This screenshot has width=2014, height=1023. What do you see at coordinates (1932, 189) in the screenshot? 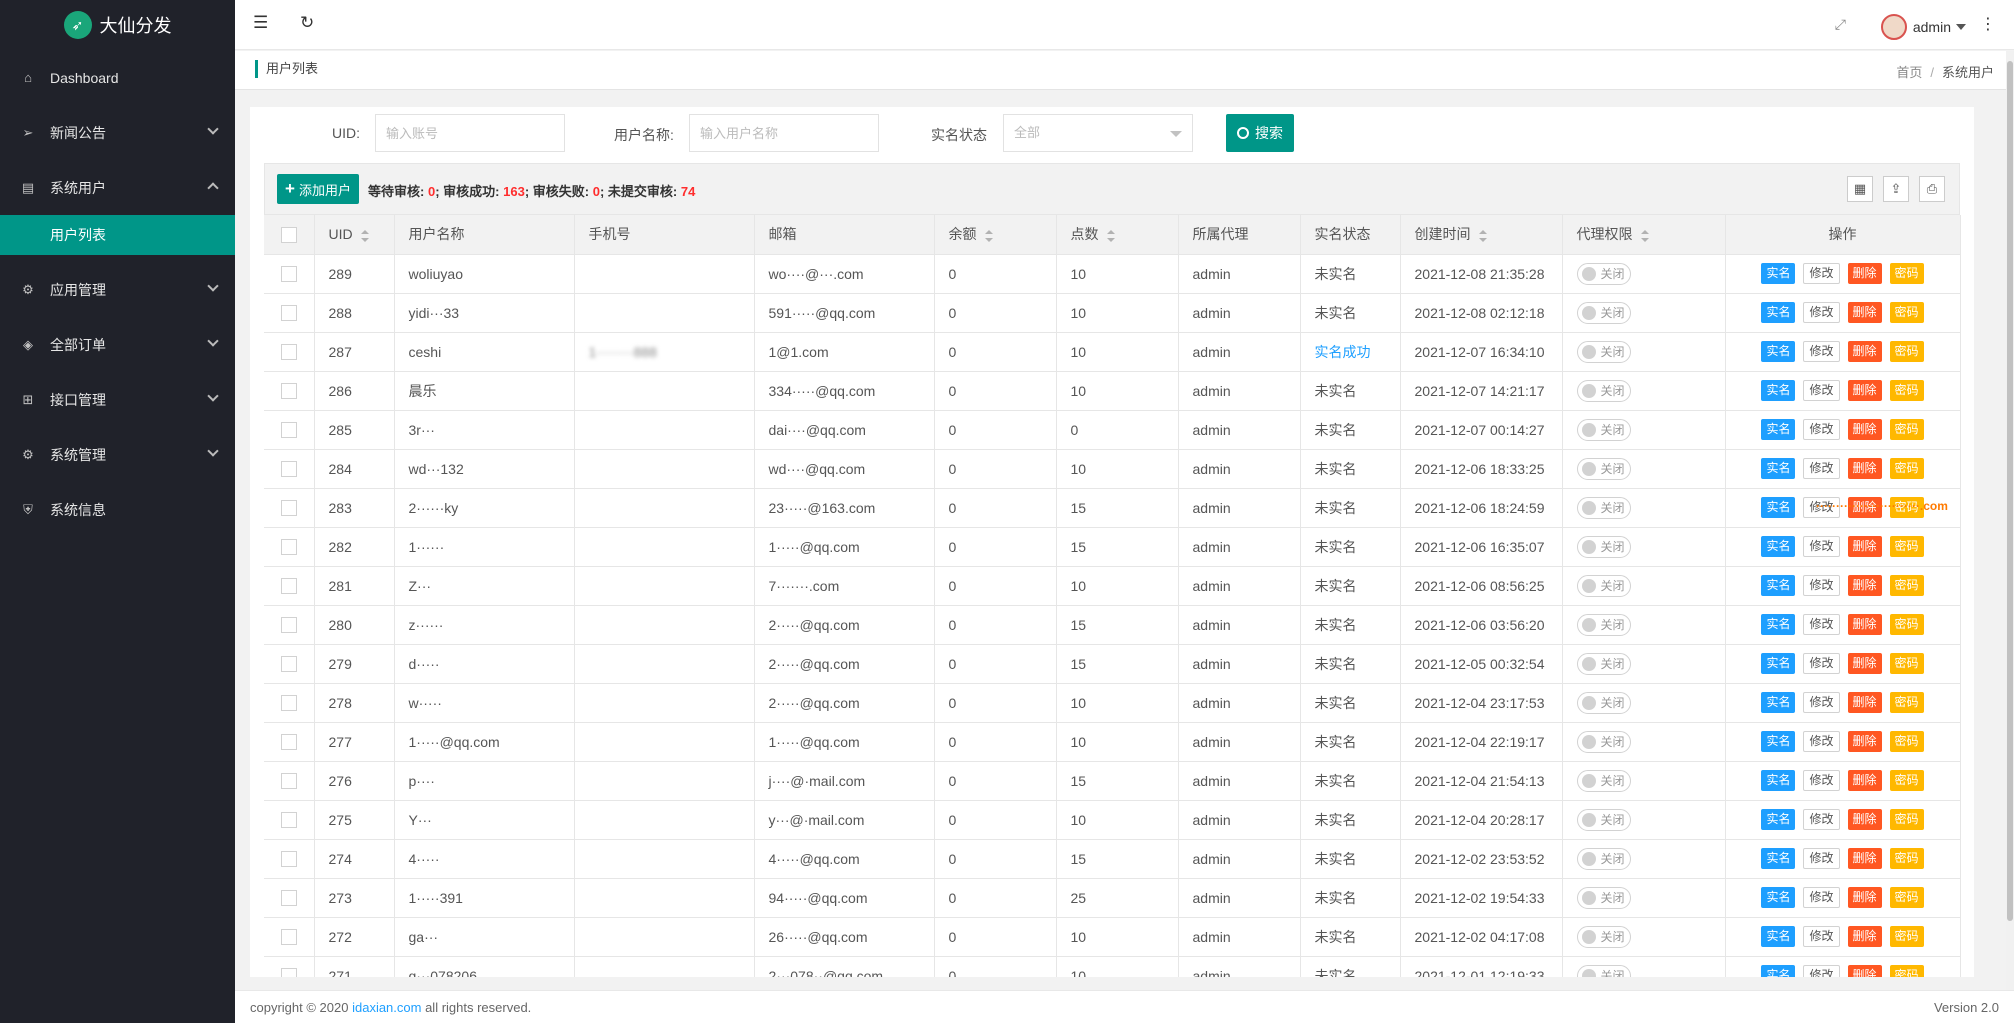
I see `print-icon: ⎙` at bounding box center [1932, 189].